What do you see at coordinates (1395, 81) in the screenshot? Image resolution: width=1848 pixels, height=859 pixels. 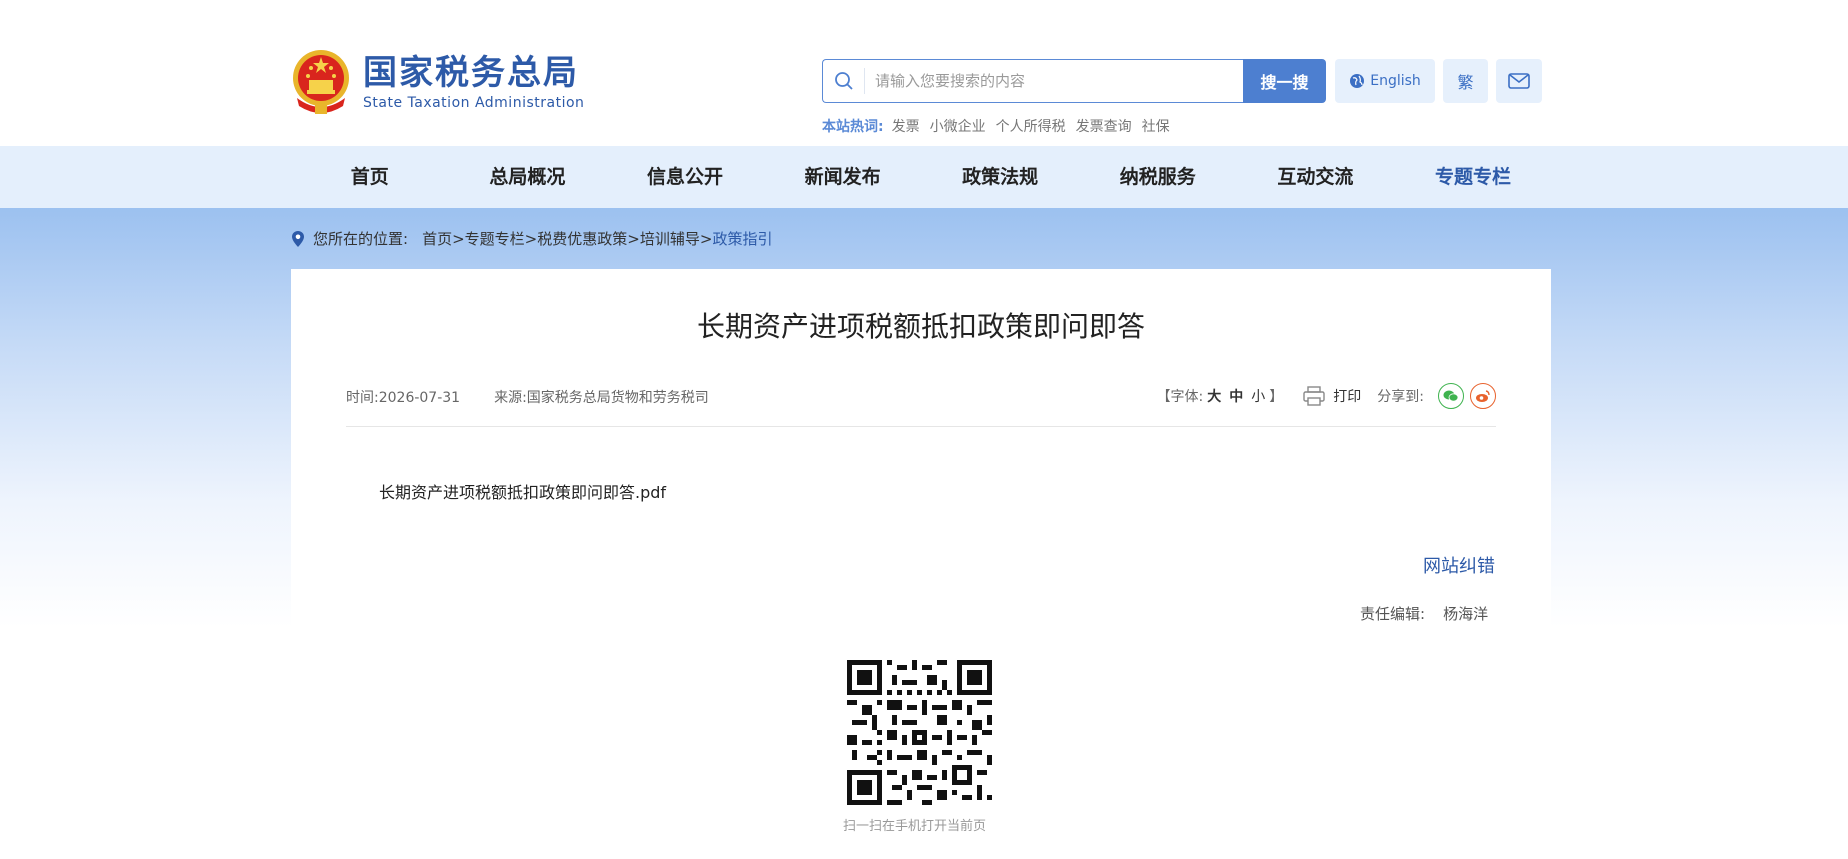 I see `english-label: English` at bounding box center [1395, 81].